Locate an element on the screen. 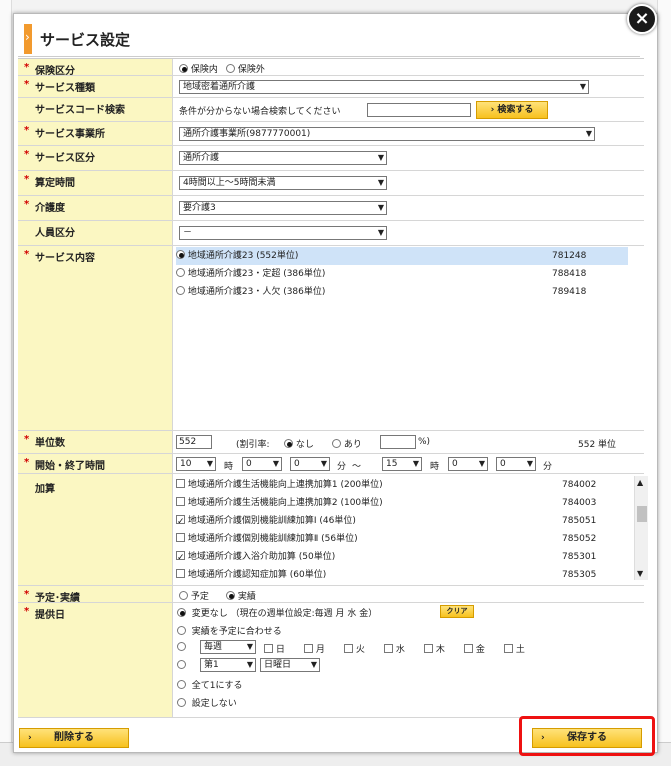 Image resolution: width=671 pixels, height=766 pixels. end-minute1-select: 0 ▼ is located at coordinates (468, 464).